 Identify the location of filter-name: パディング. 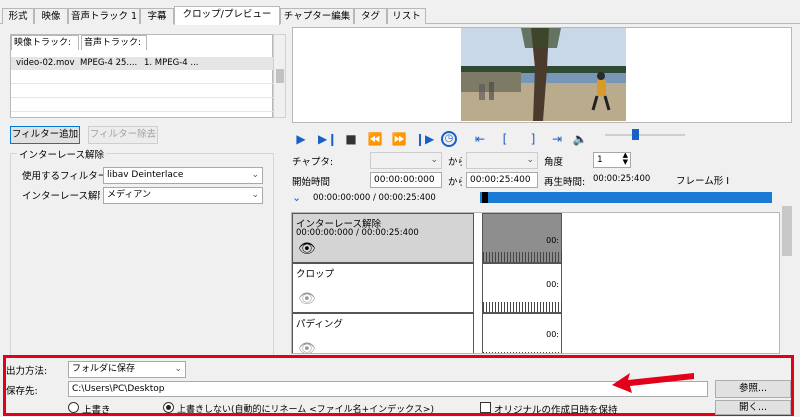
(319, 324).